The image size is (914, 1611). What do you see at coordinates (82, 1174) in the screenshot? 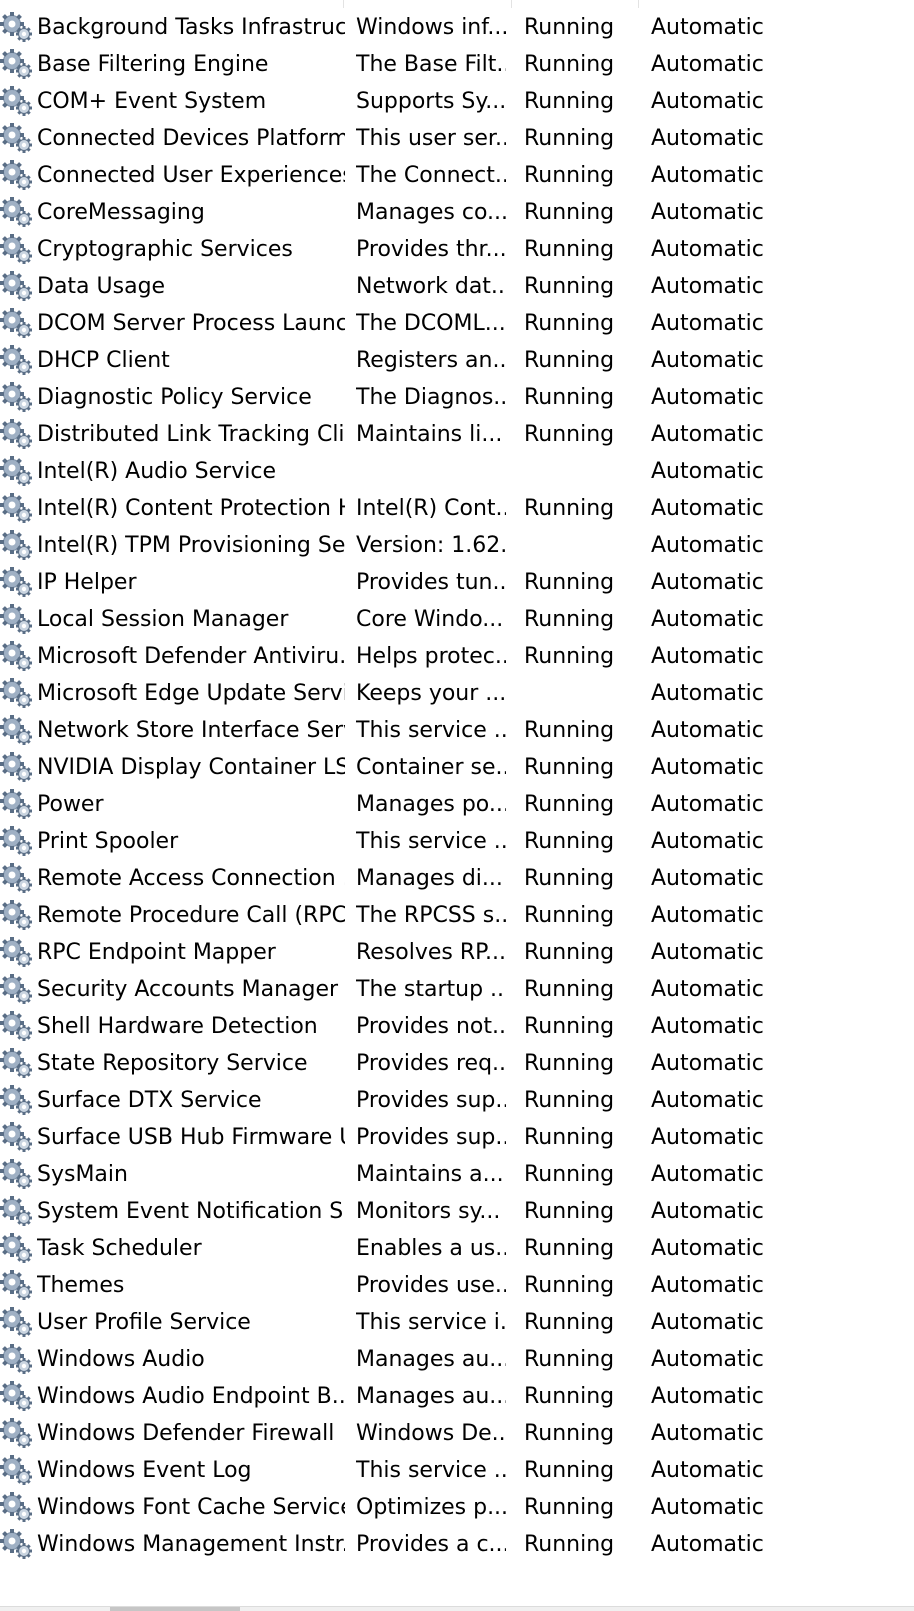
I see `service-name: SysMain` at bounding box center [82, 1174].